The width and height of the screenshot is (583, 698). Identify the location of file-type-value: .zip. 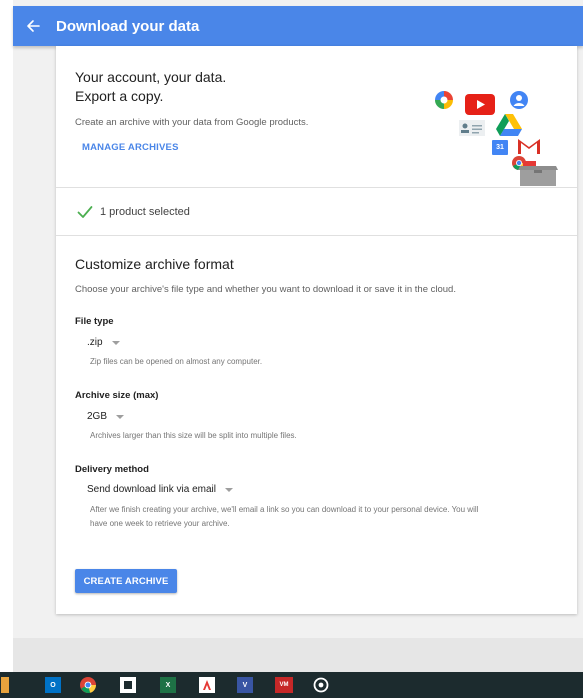
(95, 342).